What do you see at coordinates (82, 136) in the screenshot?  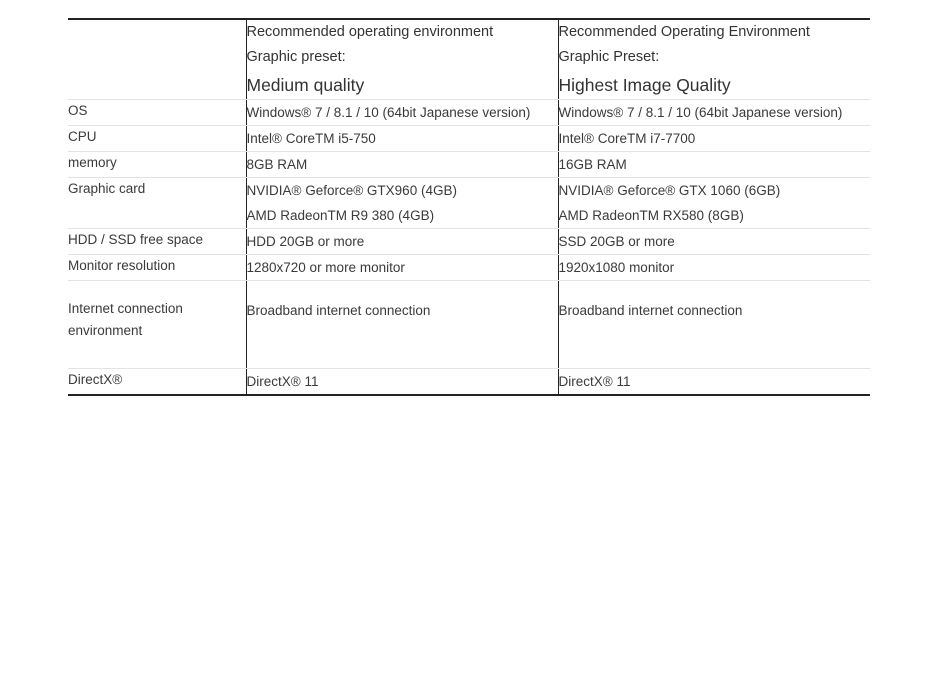 I see `row-label-line: CPU` at bounding box center [82, 136].